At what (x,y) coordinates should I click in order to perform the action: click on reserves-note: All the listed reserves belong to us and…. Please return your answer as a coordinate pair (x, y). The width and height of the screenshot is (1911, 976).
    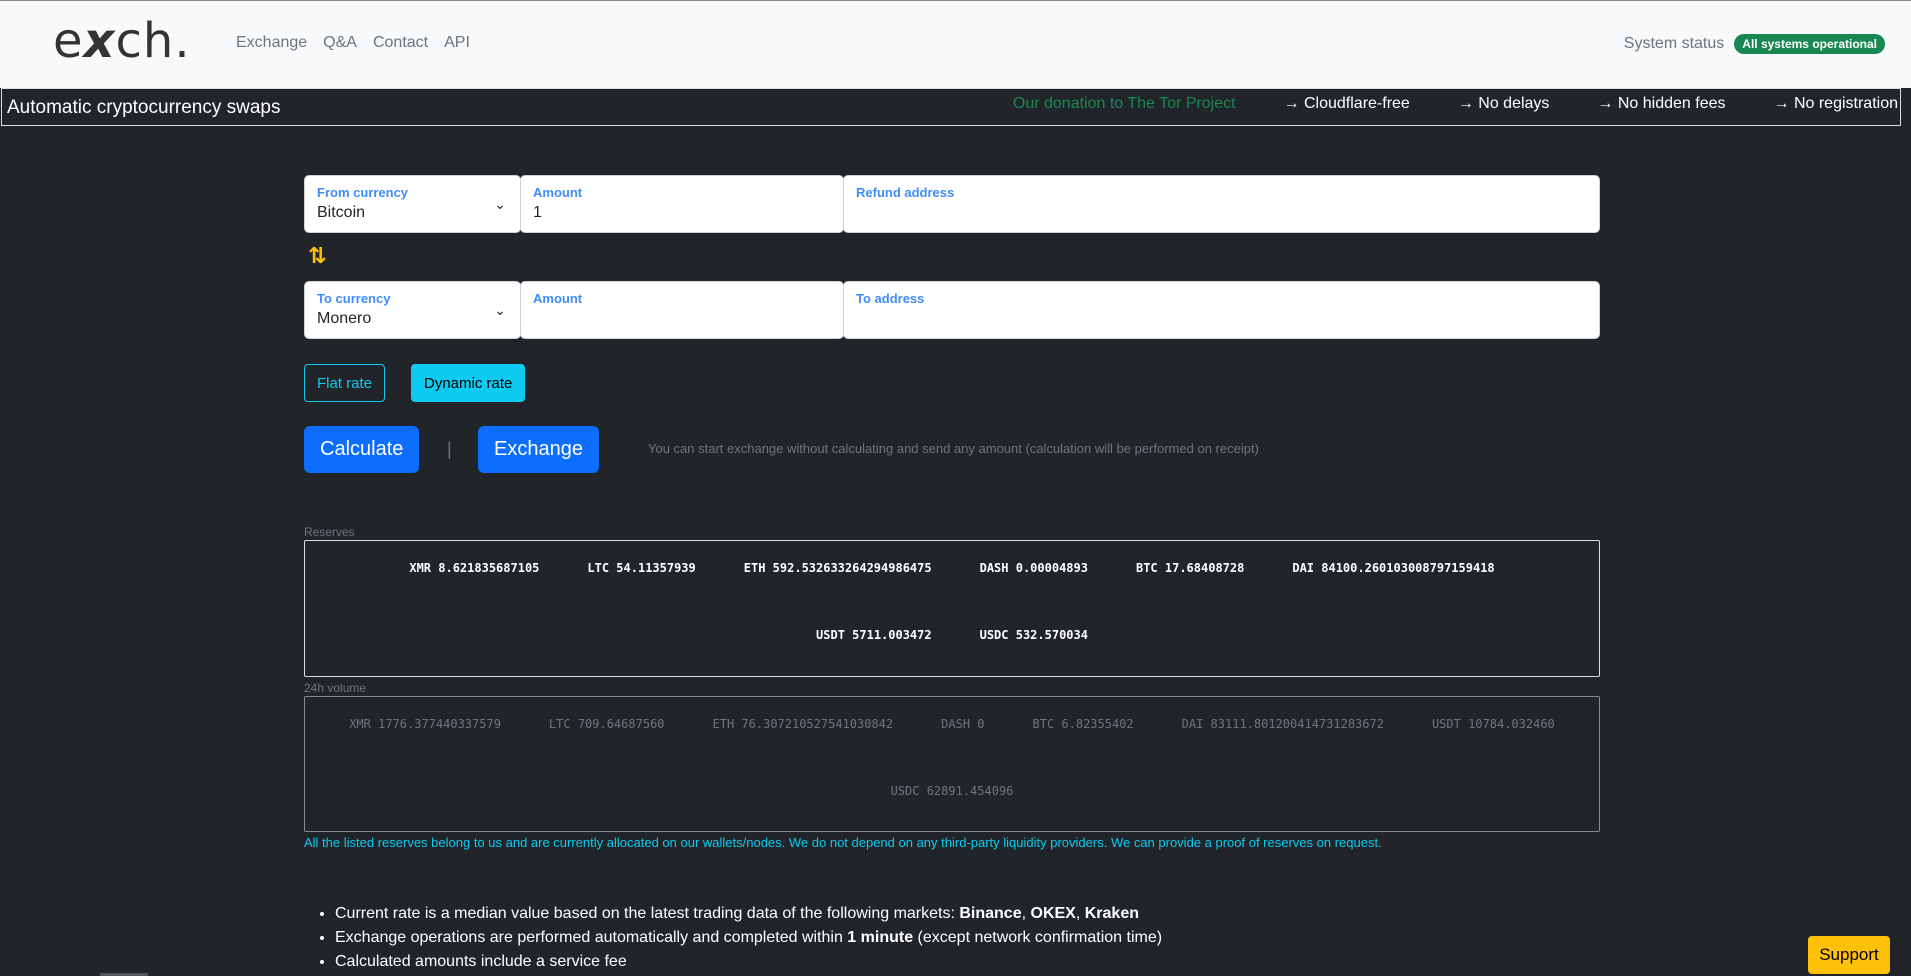
    Looking at the image, I should click on (843, 842).